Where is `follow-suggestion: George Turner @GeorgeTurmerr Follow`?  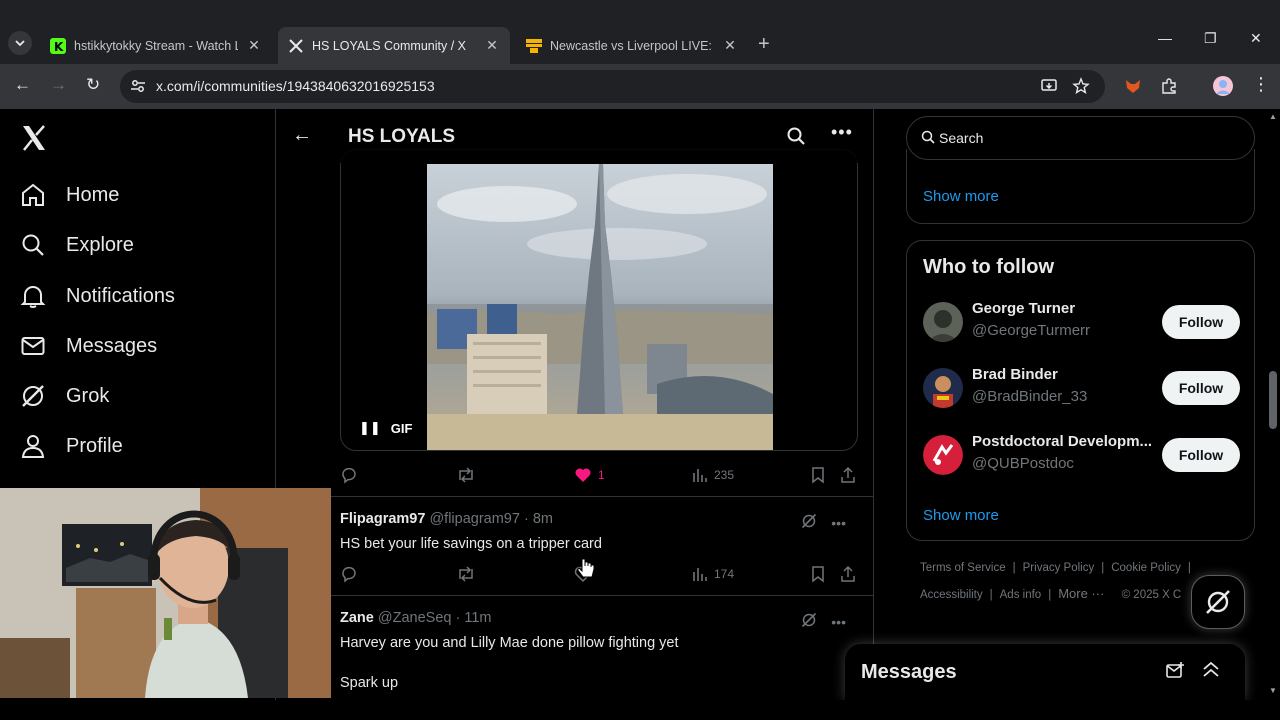
follow-suggestion: George Turner @GeorgeTurmerr Follow is located at coordinates (1083, 322).